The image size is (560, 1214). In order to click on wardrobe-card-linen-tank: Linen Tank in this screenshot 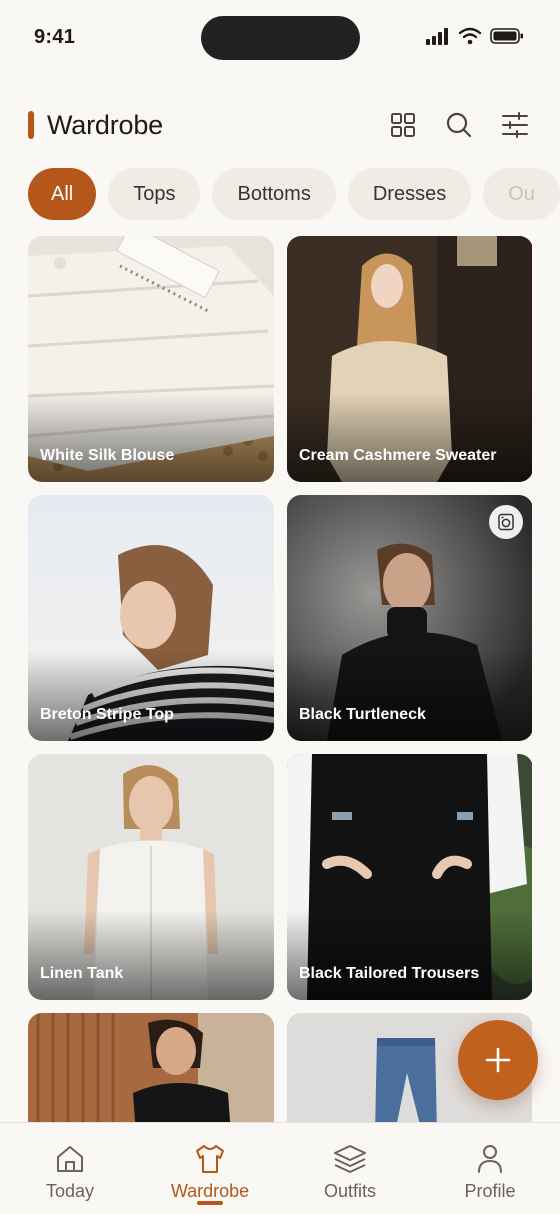, I will do `click(151, 877)`.